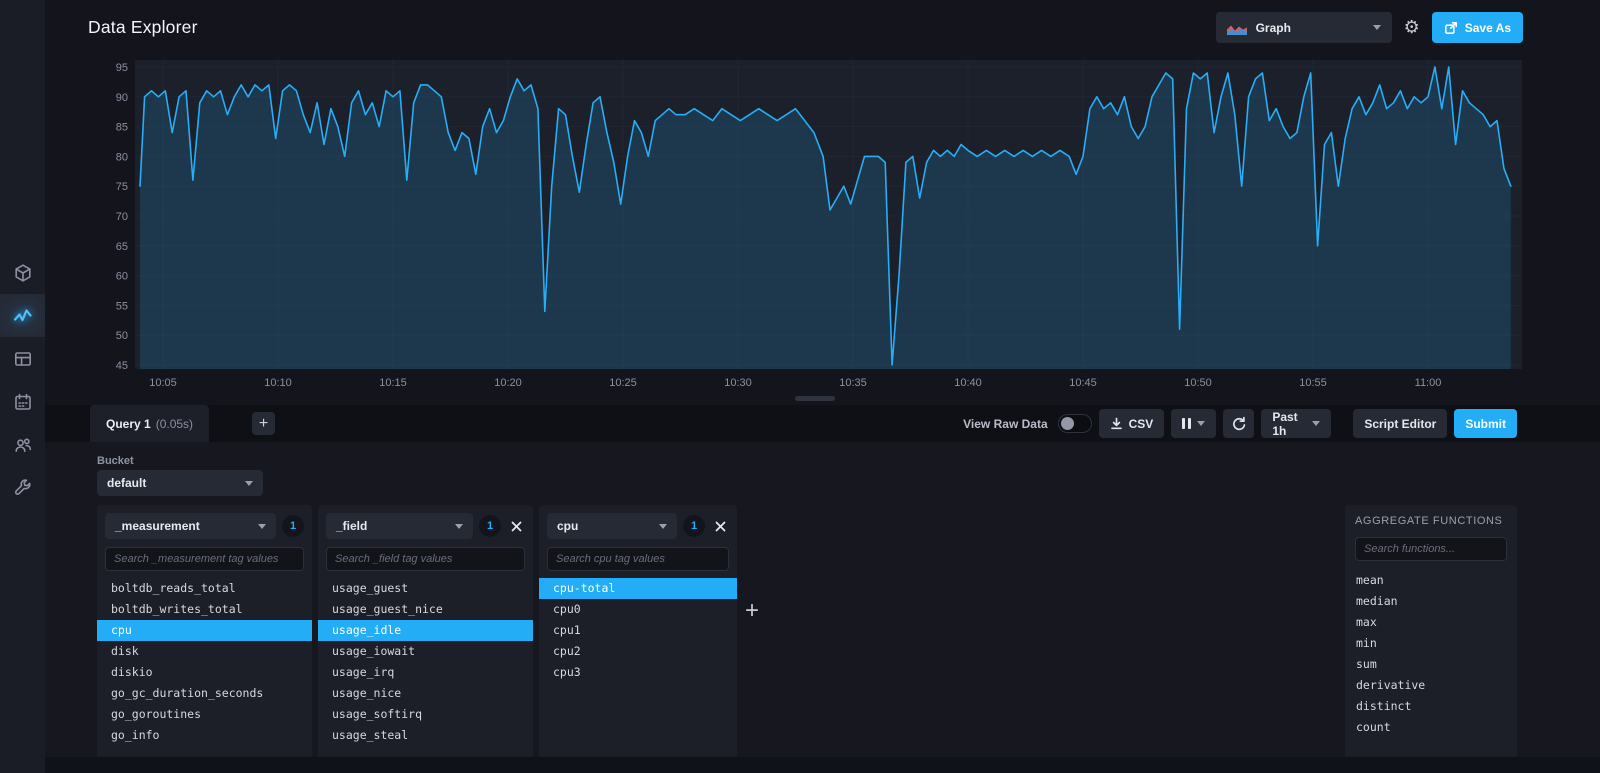 This screenshot has height=773, width=1600. I want to click on function-item: sum, so click(1431, 664).